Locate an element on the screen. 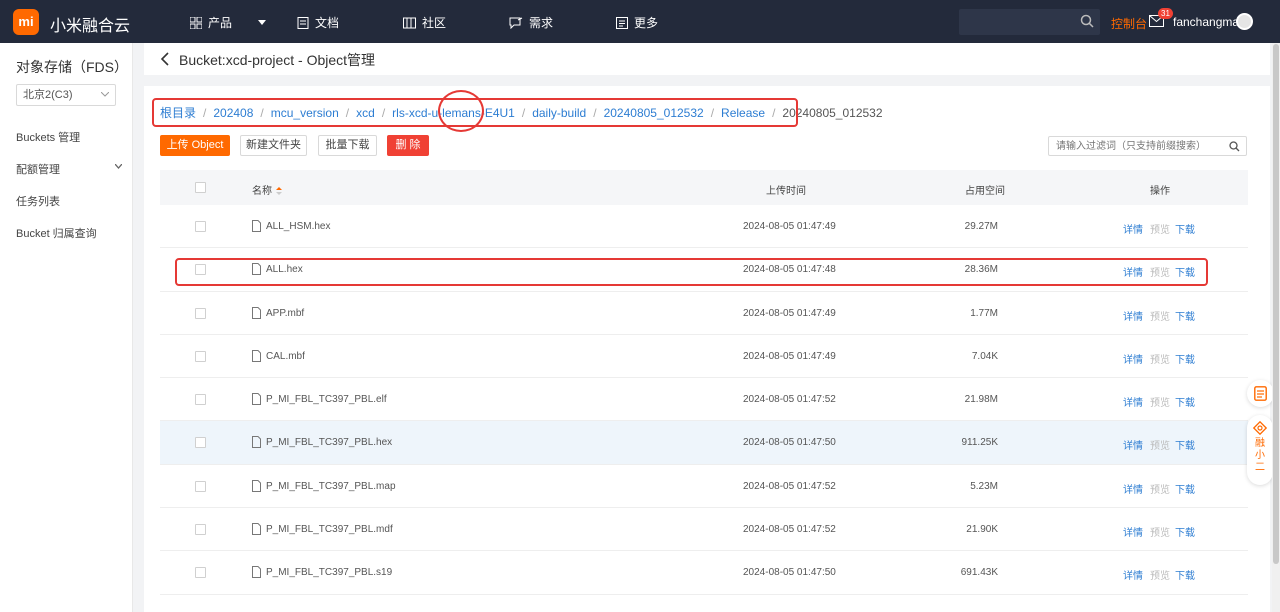  nav-more: 更多 is located at coordinates (637, 22).